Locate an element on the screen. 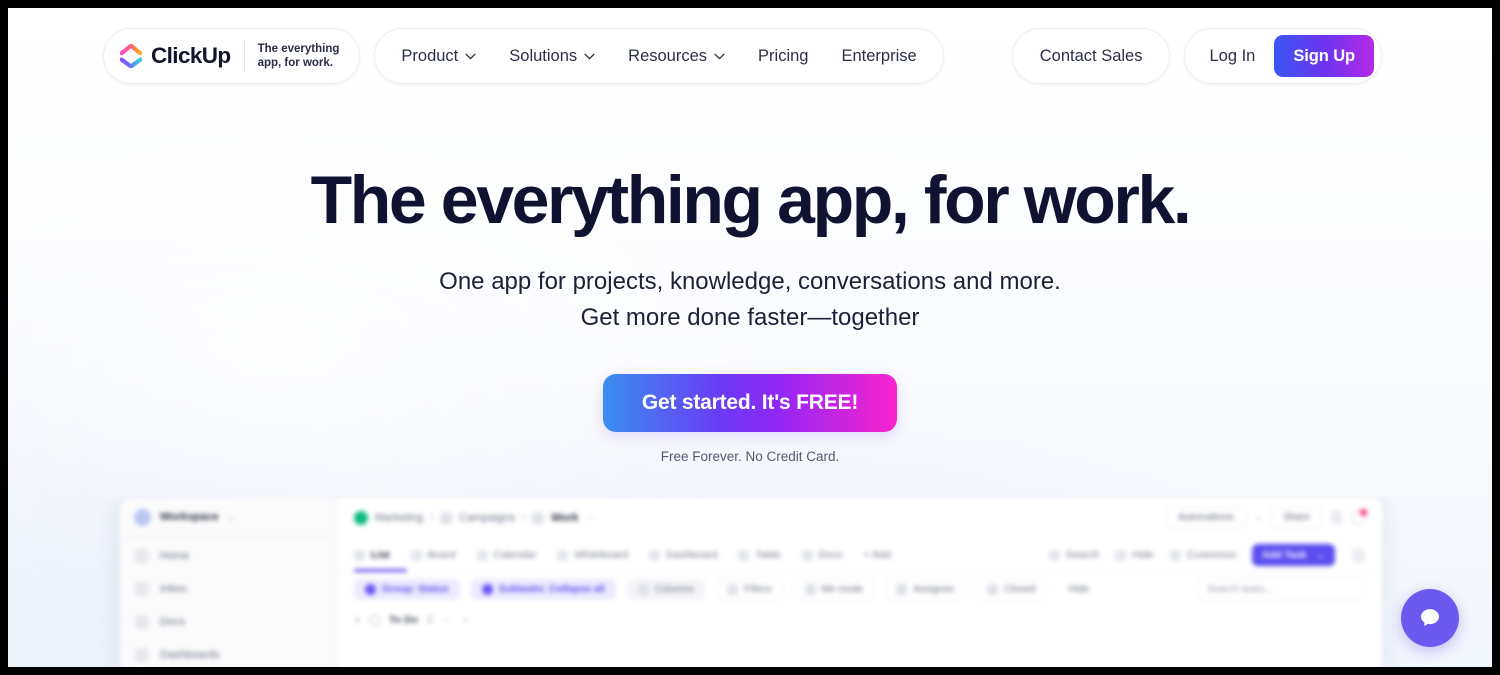  contact-sales-button: Contact Sales is located at coordinates (1091, 56).